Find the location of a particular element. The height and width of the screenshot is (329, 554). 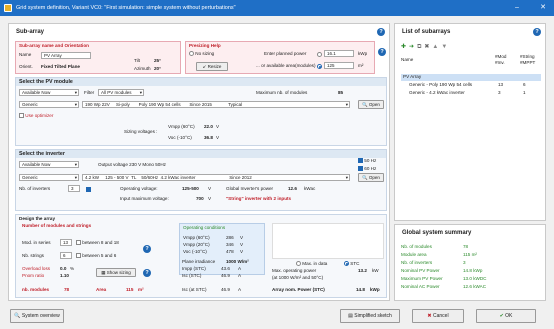

show-sizing-button: ▦ Show sizing is located at coordinates (116, 272).